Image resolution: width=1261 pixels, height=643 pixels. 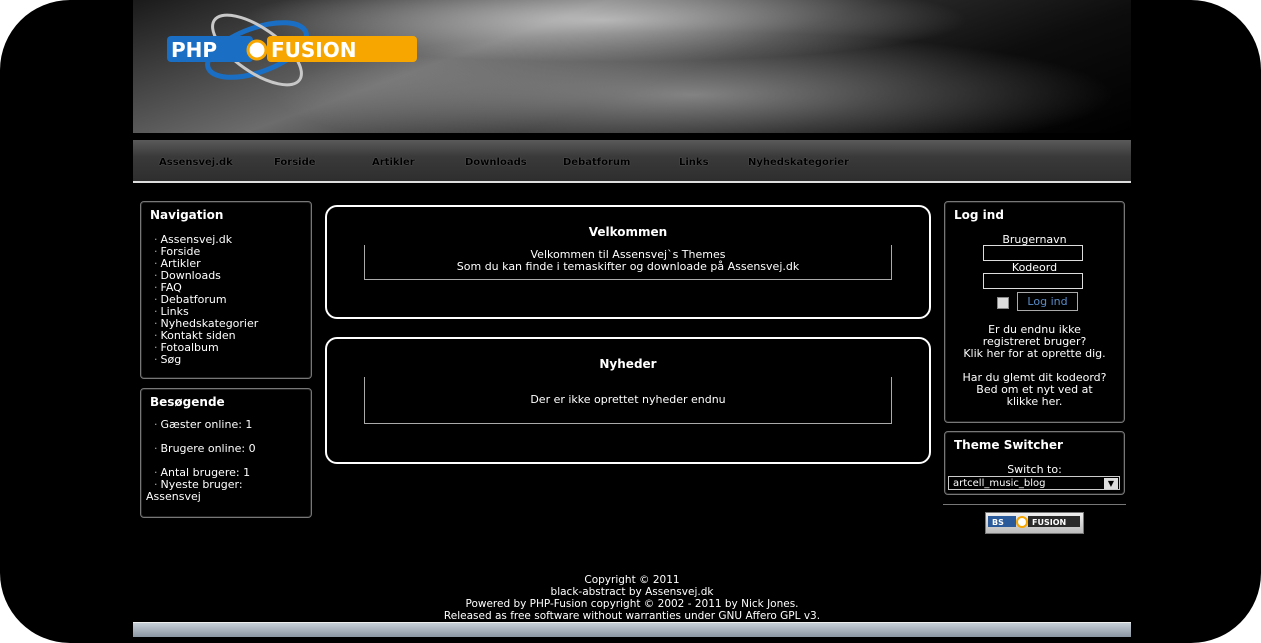 I want to click on theme-switcher-title: Theme Switcher, so click(x=1008, y=445).